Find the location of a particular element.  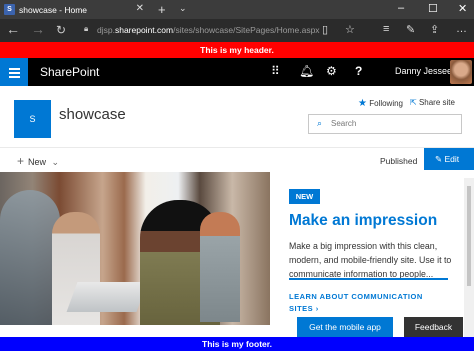

browser-tab-bar: S showcase - Home ✕ + ⌄ – ☐ ✕ is located at coordinates (237, 9).